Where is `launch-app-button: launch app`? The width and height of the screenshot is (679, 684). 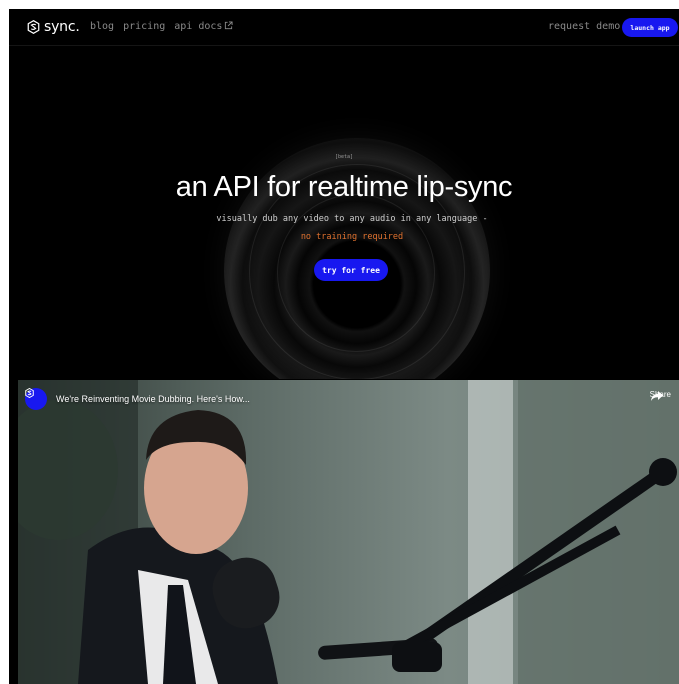
launch-app-button: launch app is located at coordinates (650, 27).